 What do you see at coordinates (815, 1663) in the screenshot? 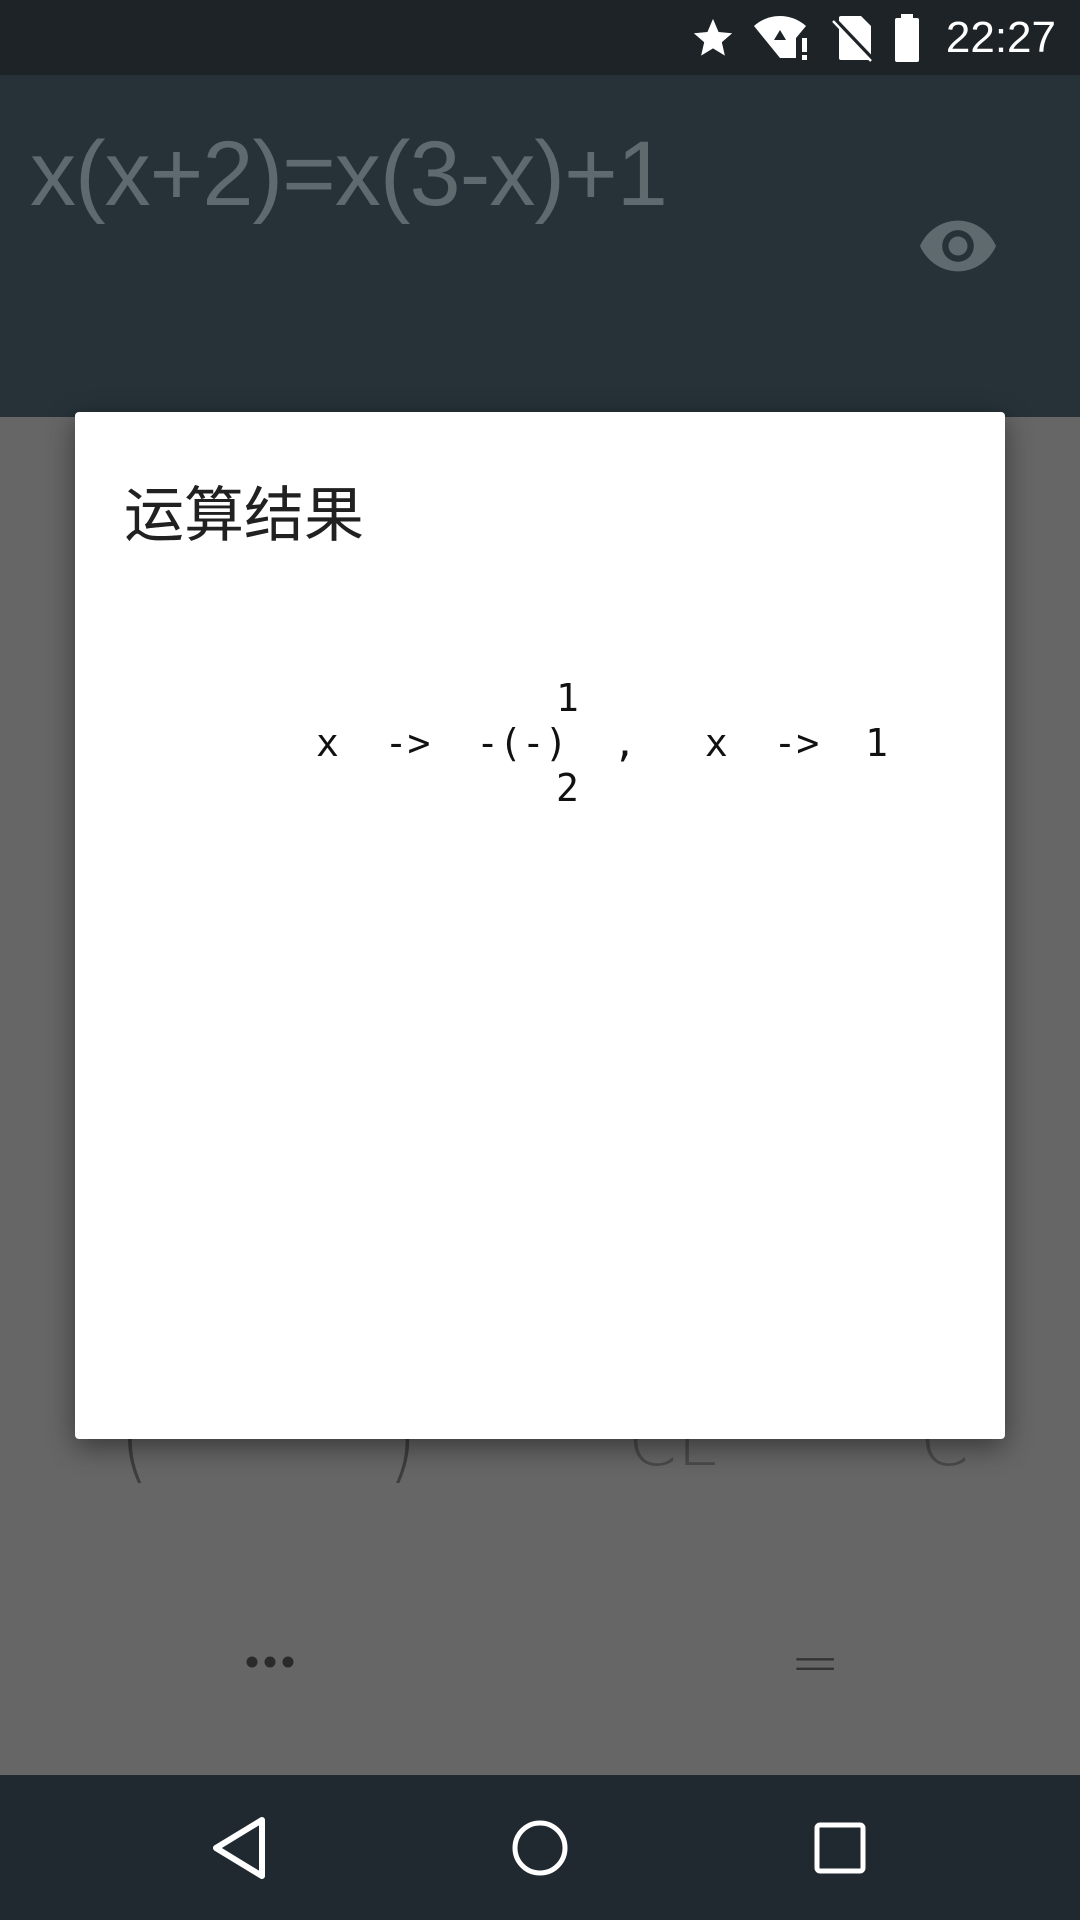
I see `equals-key: =` at bounding box center [815, 1663].